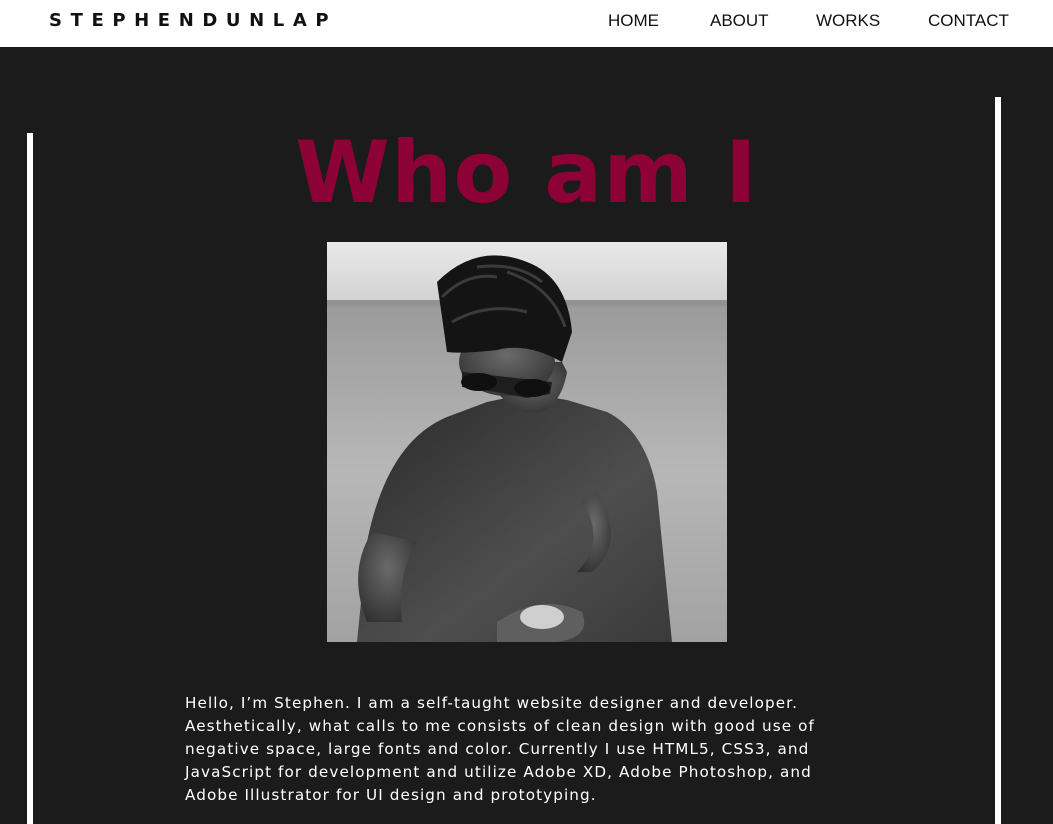 This screenshot has width=1053, height=824. I want to click on nav-about-link: ABOUT, so click(739, 21).